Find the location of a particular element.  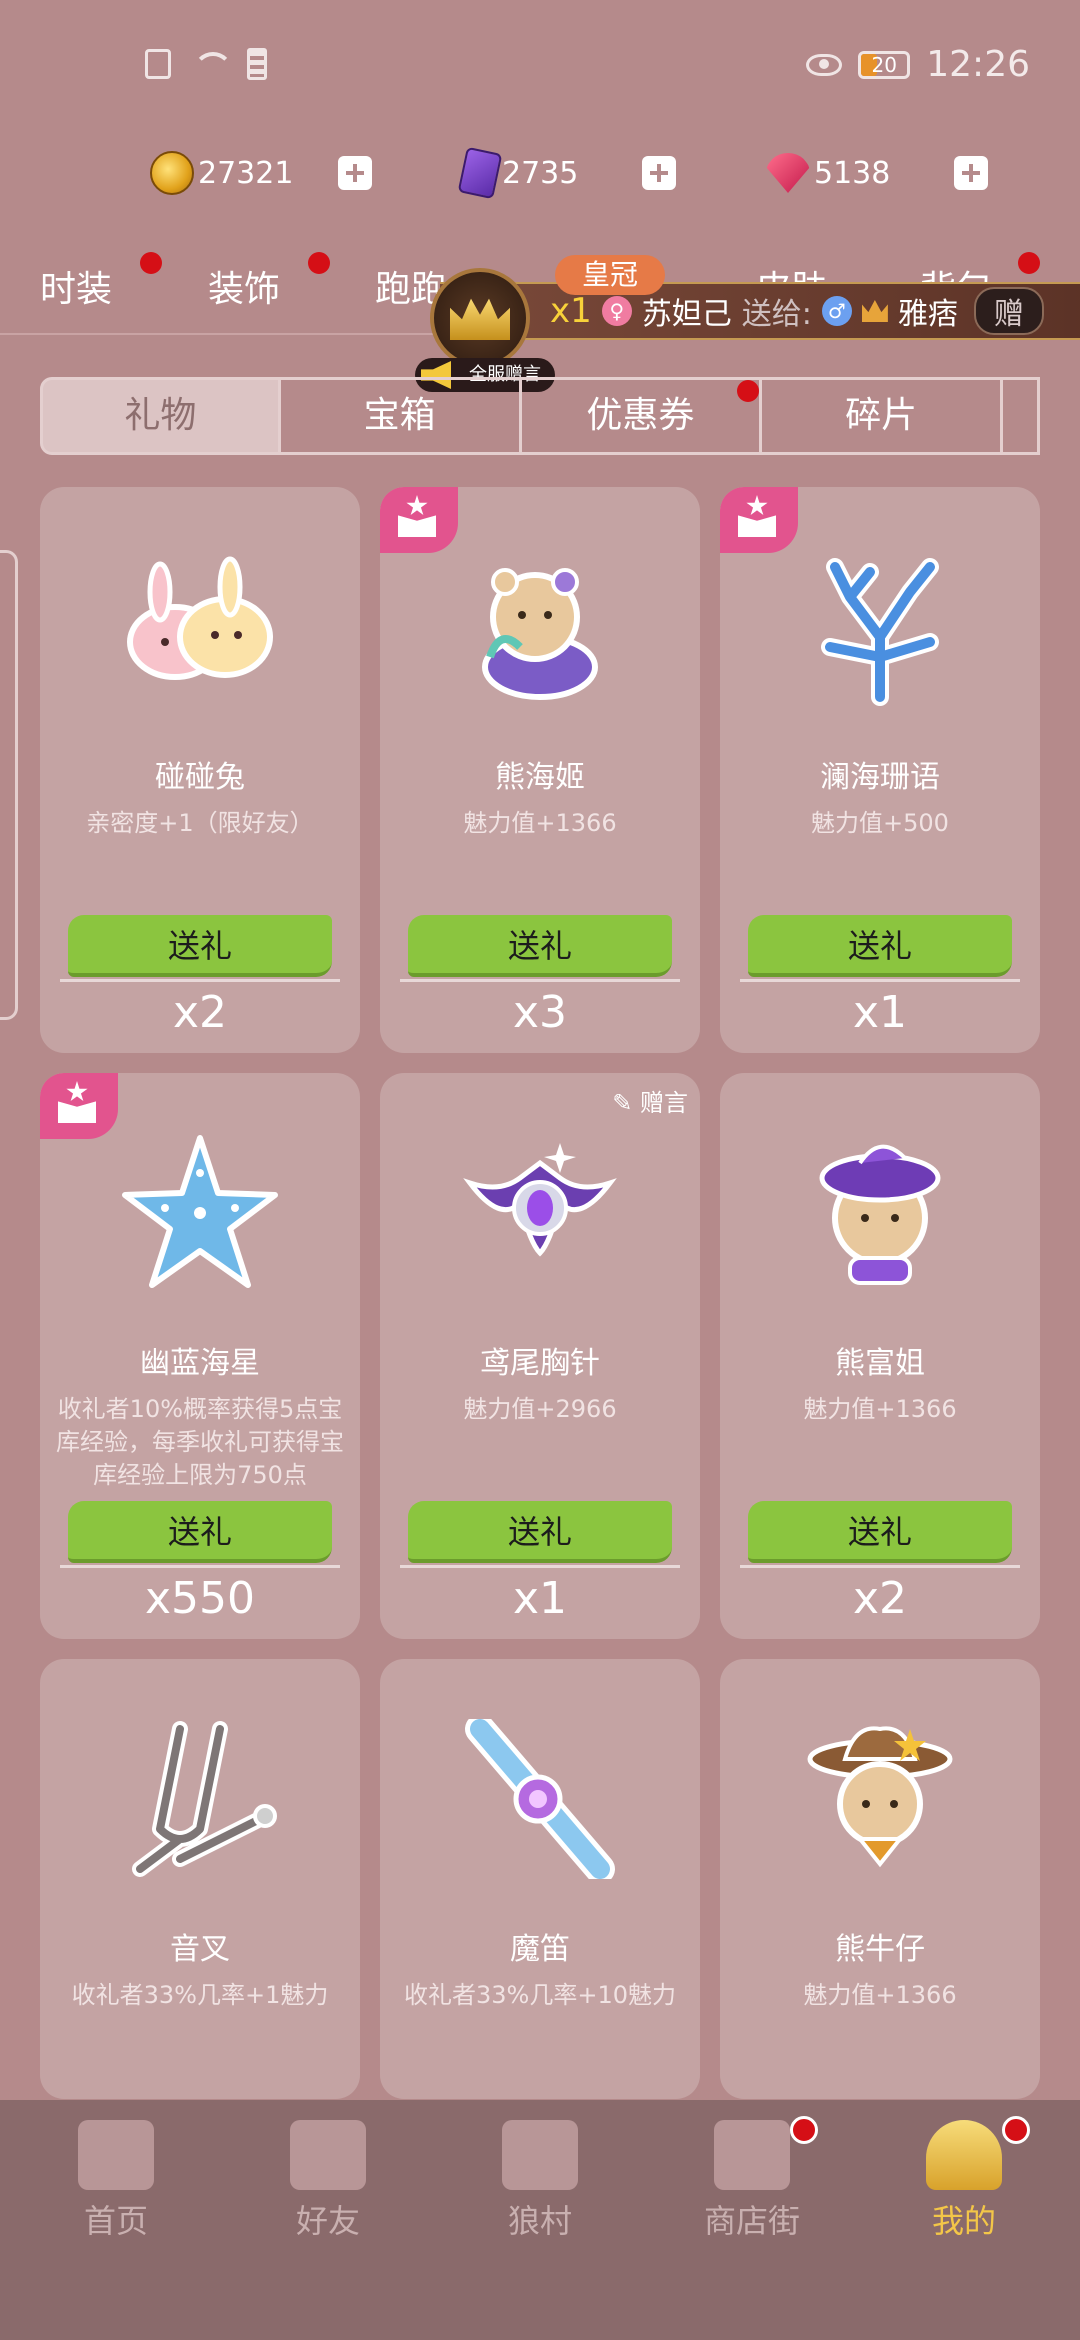

gift-name: 音叉 is located at coordinates (200, 1949).